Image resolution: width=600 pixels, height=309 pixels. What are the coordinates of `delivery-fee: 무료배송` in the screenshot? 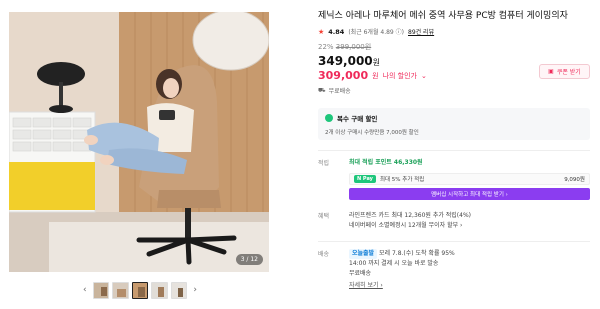 It's located at (360, 273).